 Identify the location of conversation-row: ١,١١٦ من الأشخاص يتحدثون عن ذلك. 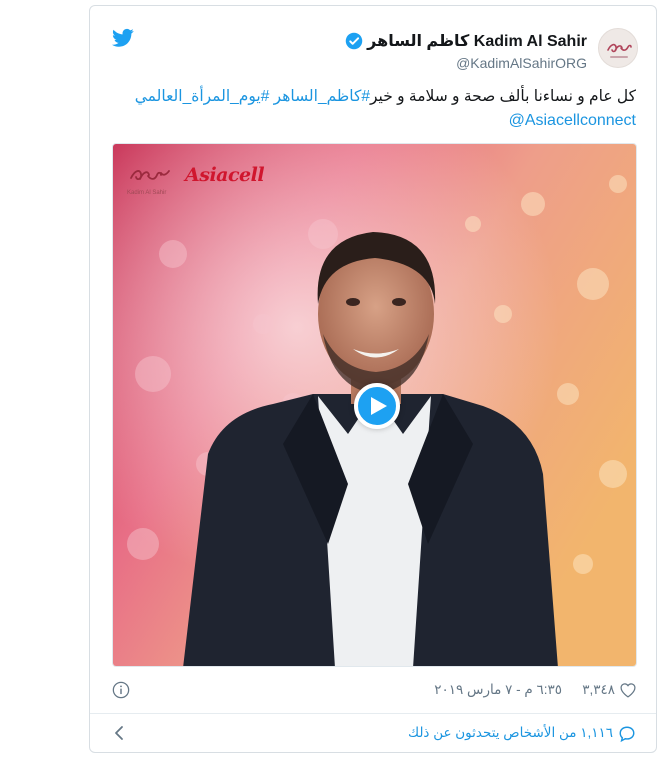
(373, 734).